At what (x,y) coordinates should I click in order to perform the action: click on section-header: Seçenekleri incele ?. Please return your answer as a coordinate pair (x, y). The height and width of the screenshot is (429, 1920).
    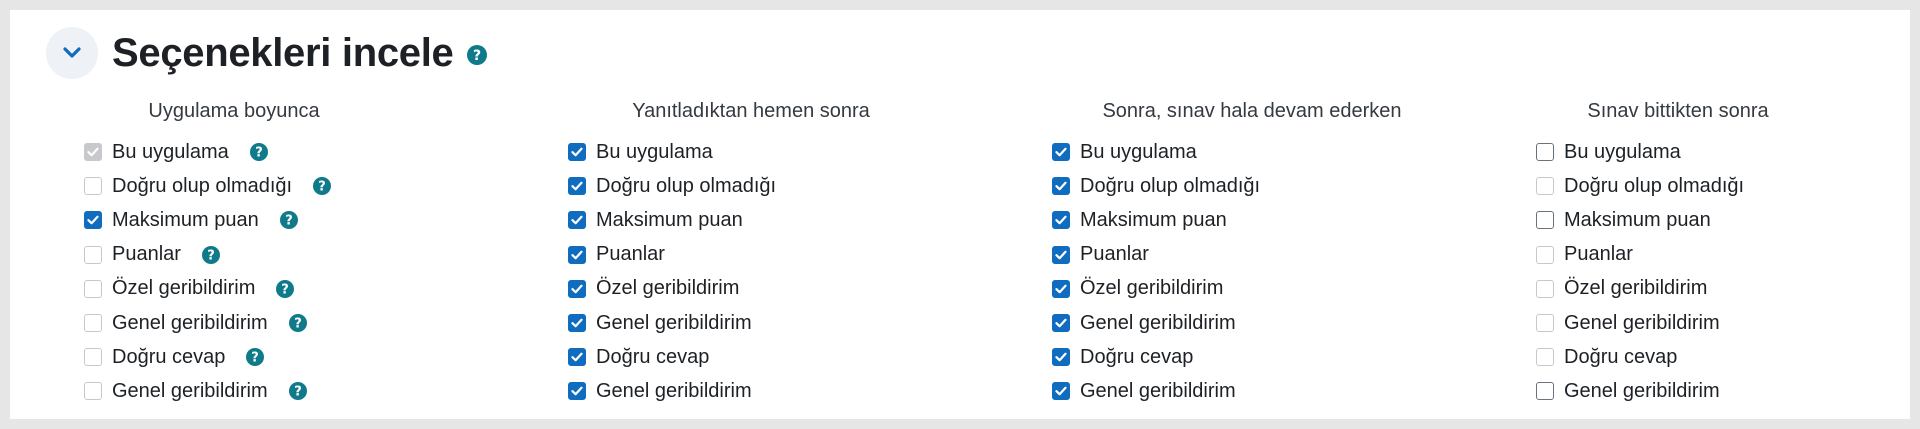
    Looking at the image, I should click on (267, 53).